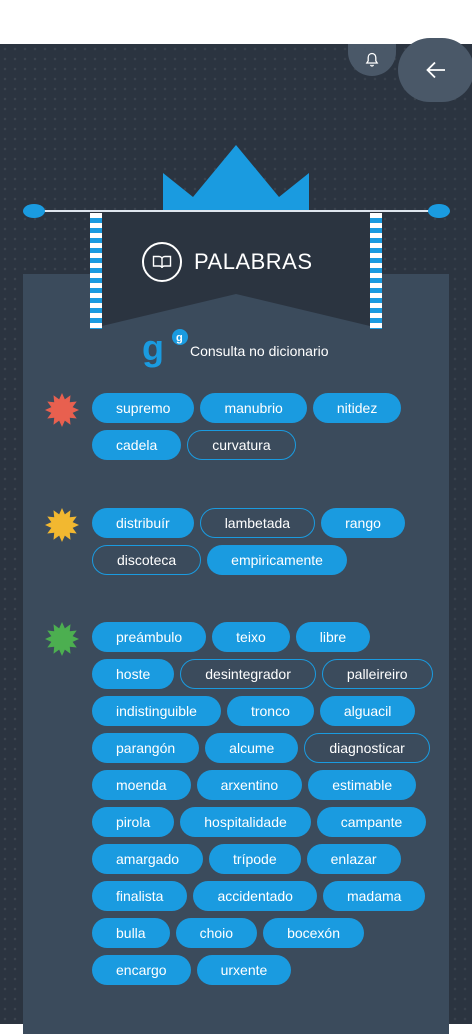  I want to click on word-chip: rango, so click(363, 523).